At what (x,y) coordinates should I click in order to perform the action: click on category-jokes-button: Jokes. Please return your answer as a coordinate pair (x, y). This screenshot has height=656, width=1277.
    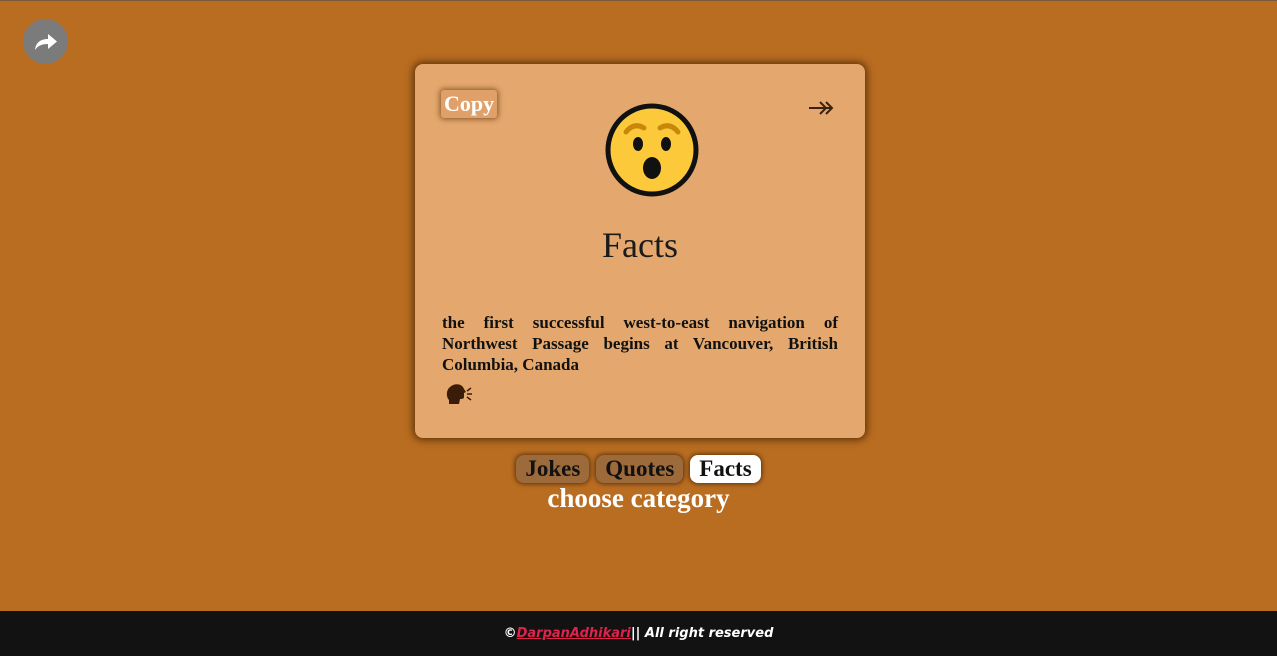
    Looking at the image, I should click on (553, 469).